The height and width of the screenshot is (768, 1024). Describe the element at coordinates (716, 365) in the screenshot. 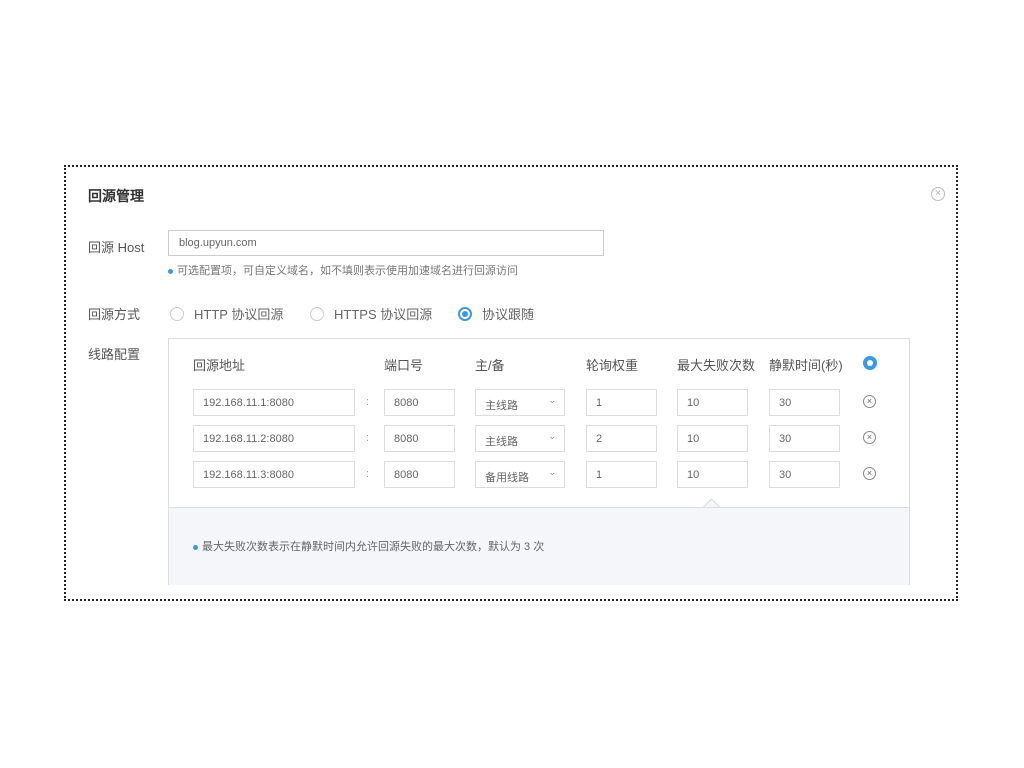

I see `header-max-fail: 最大失败次数` at that location.